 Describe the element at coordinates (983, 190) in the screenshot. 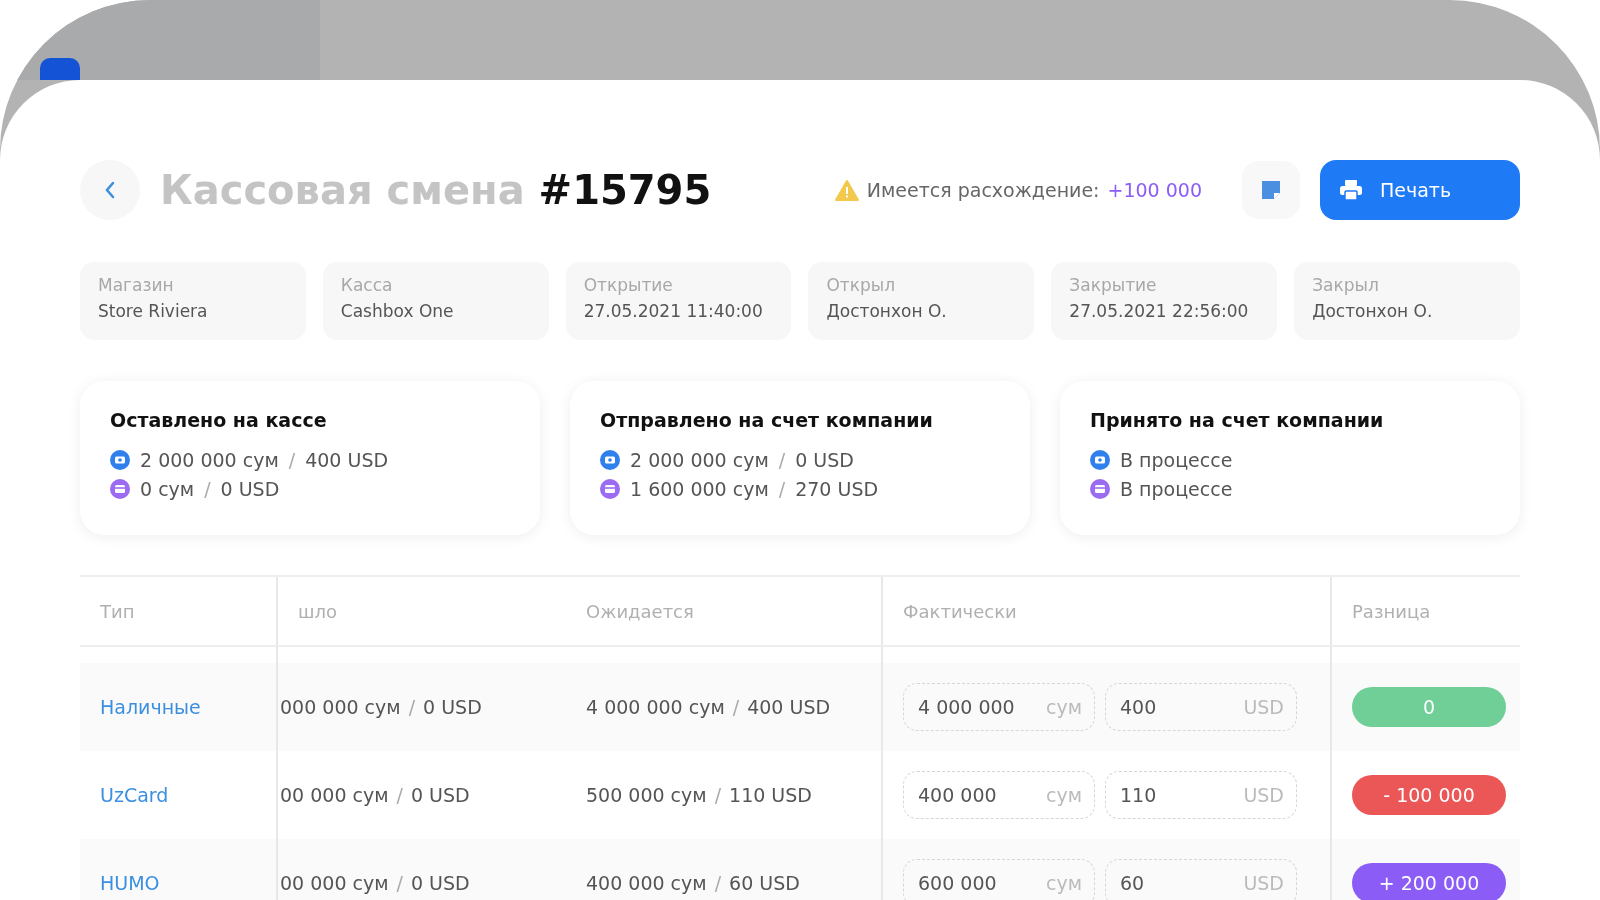

I see `discrepancy-label: Имеется расхождение:` at that location.